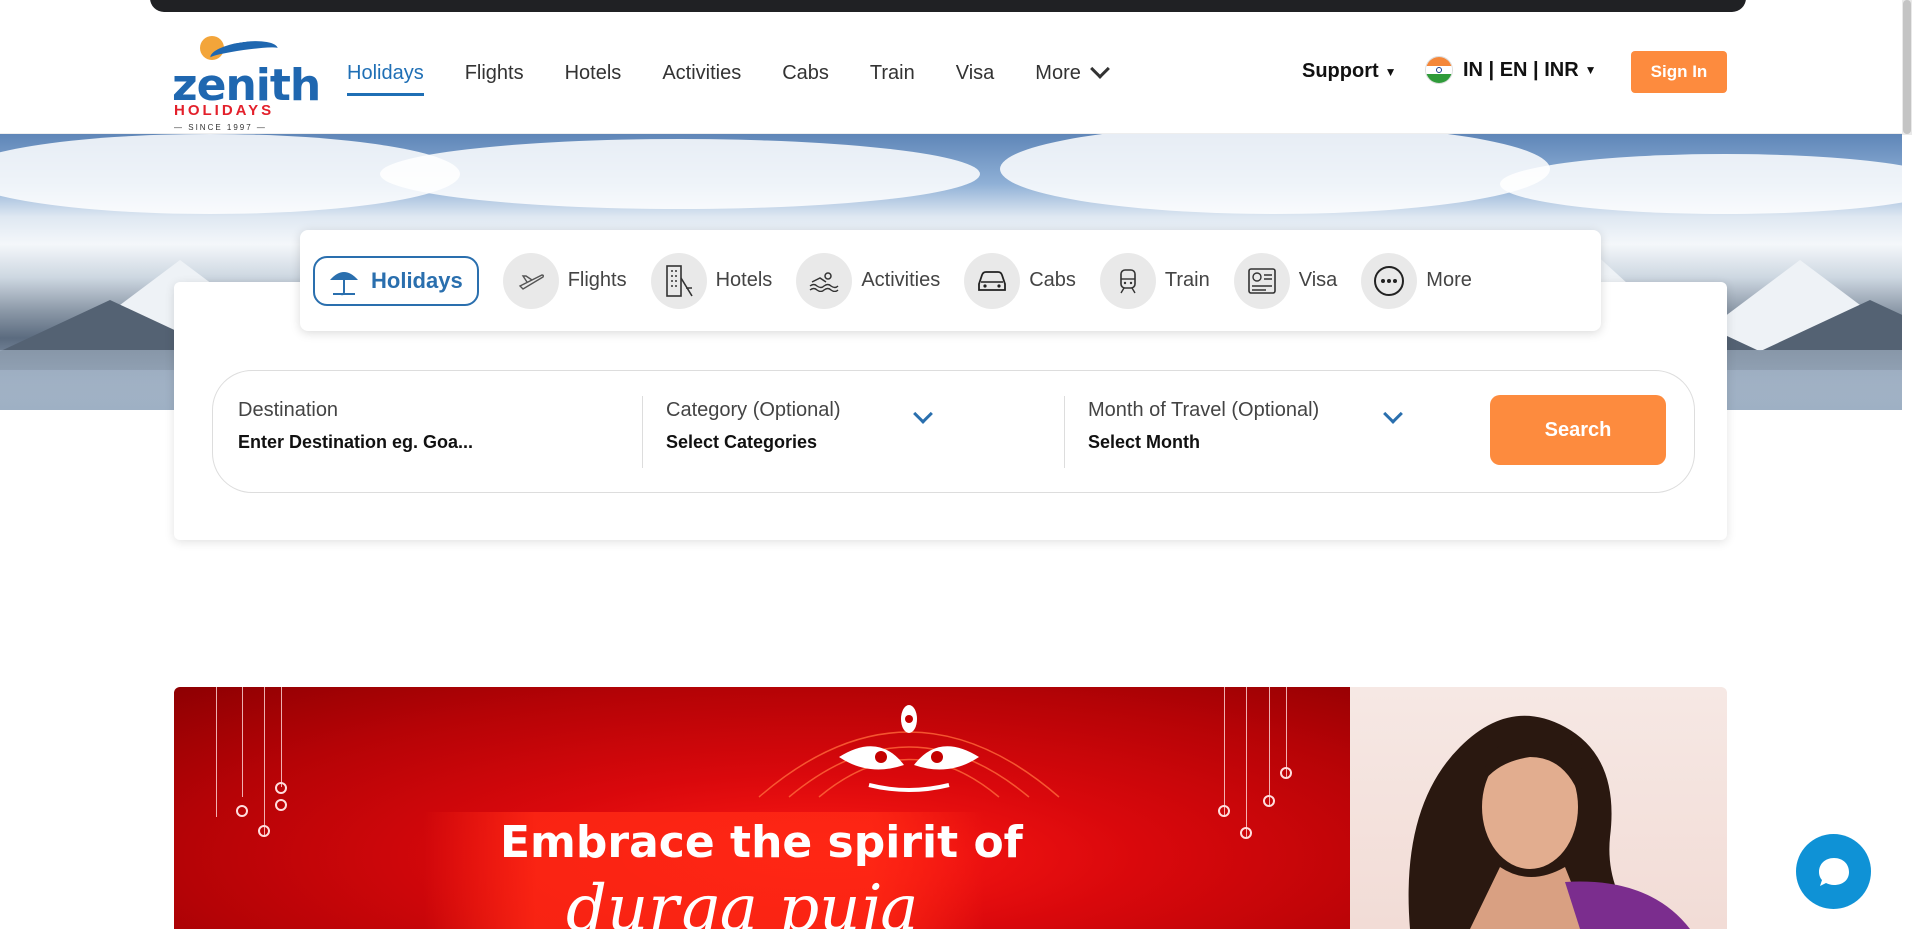 This screenshot has height=929, width=1912. I want to click on tab-flights: Flights, so click(564, 280).